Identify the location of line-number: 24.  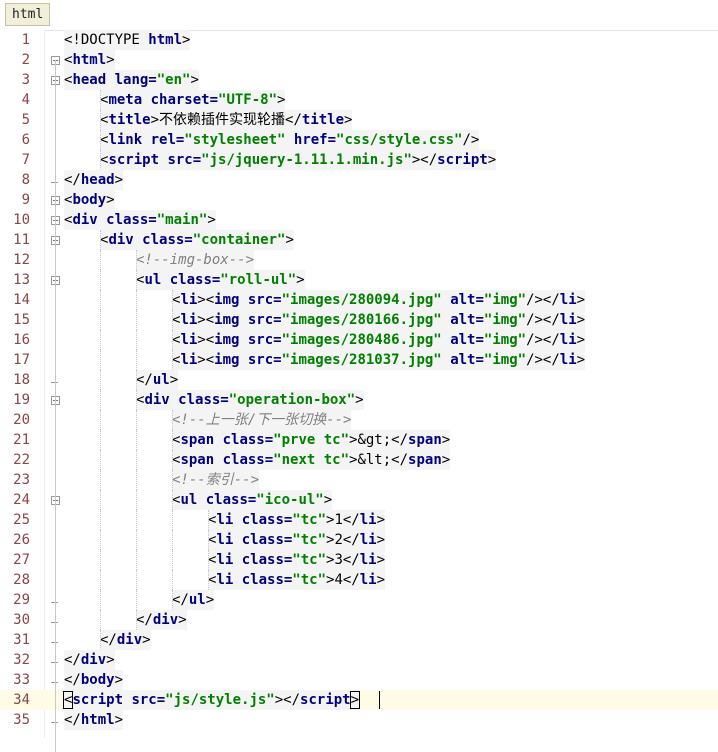
(21, 500).